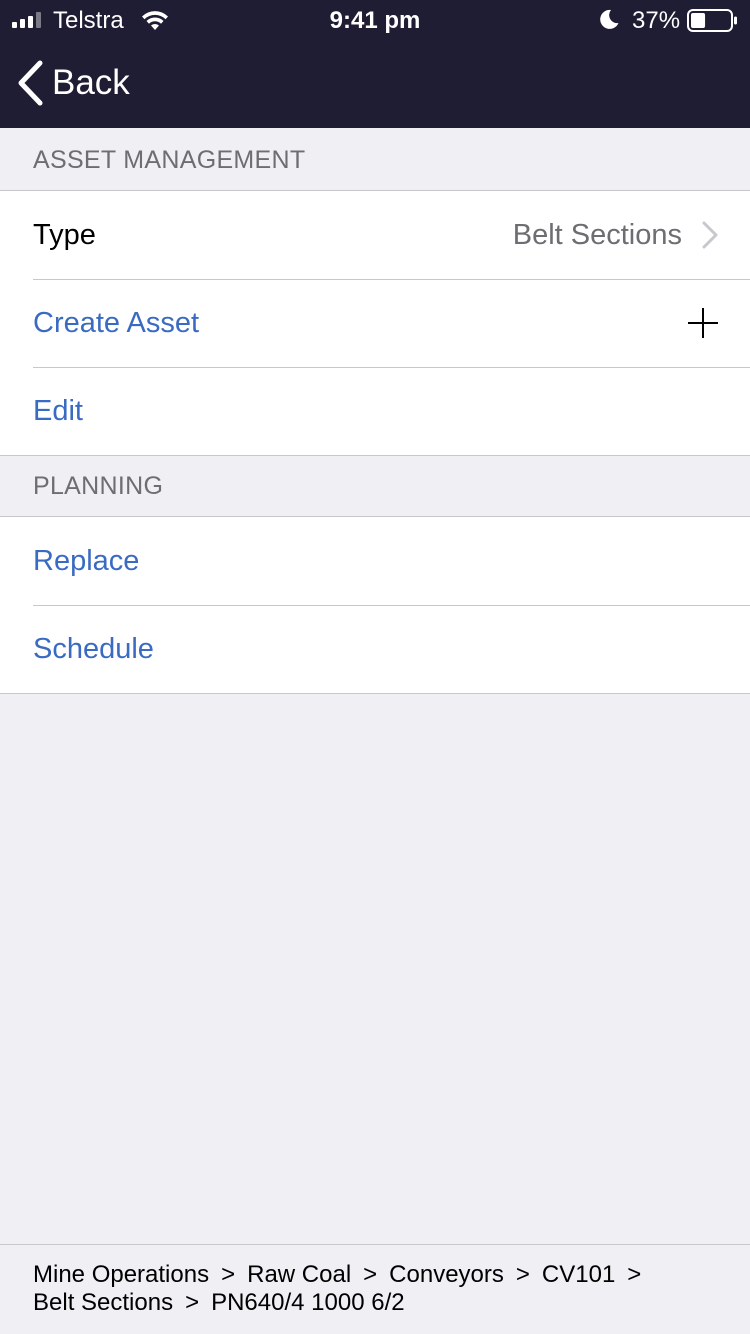 The image size is (750, 1334). Describe the element at coordinates (609, 19) in the screenshot. I see `moon-icon` at that location.